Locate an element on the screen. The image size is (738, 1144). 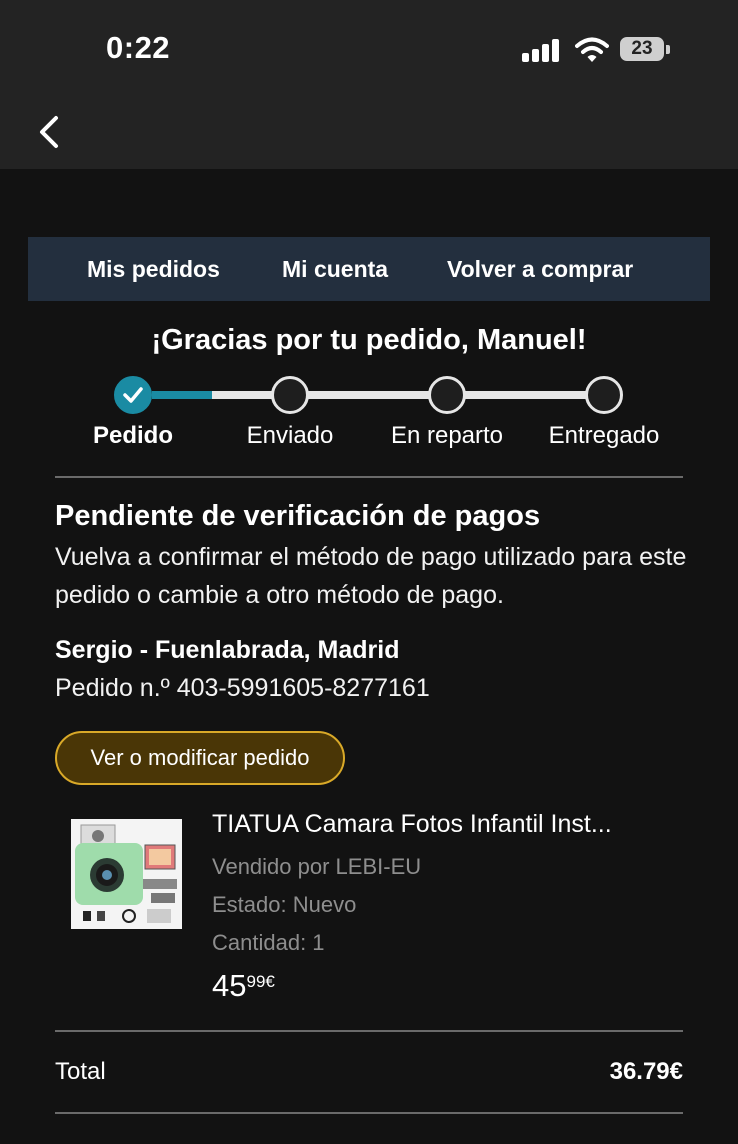
nav-mis-pedidos: Mis pedidos is located at coordinates (153, 269).